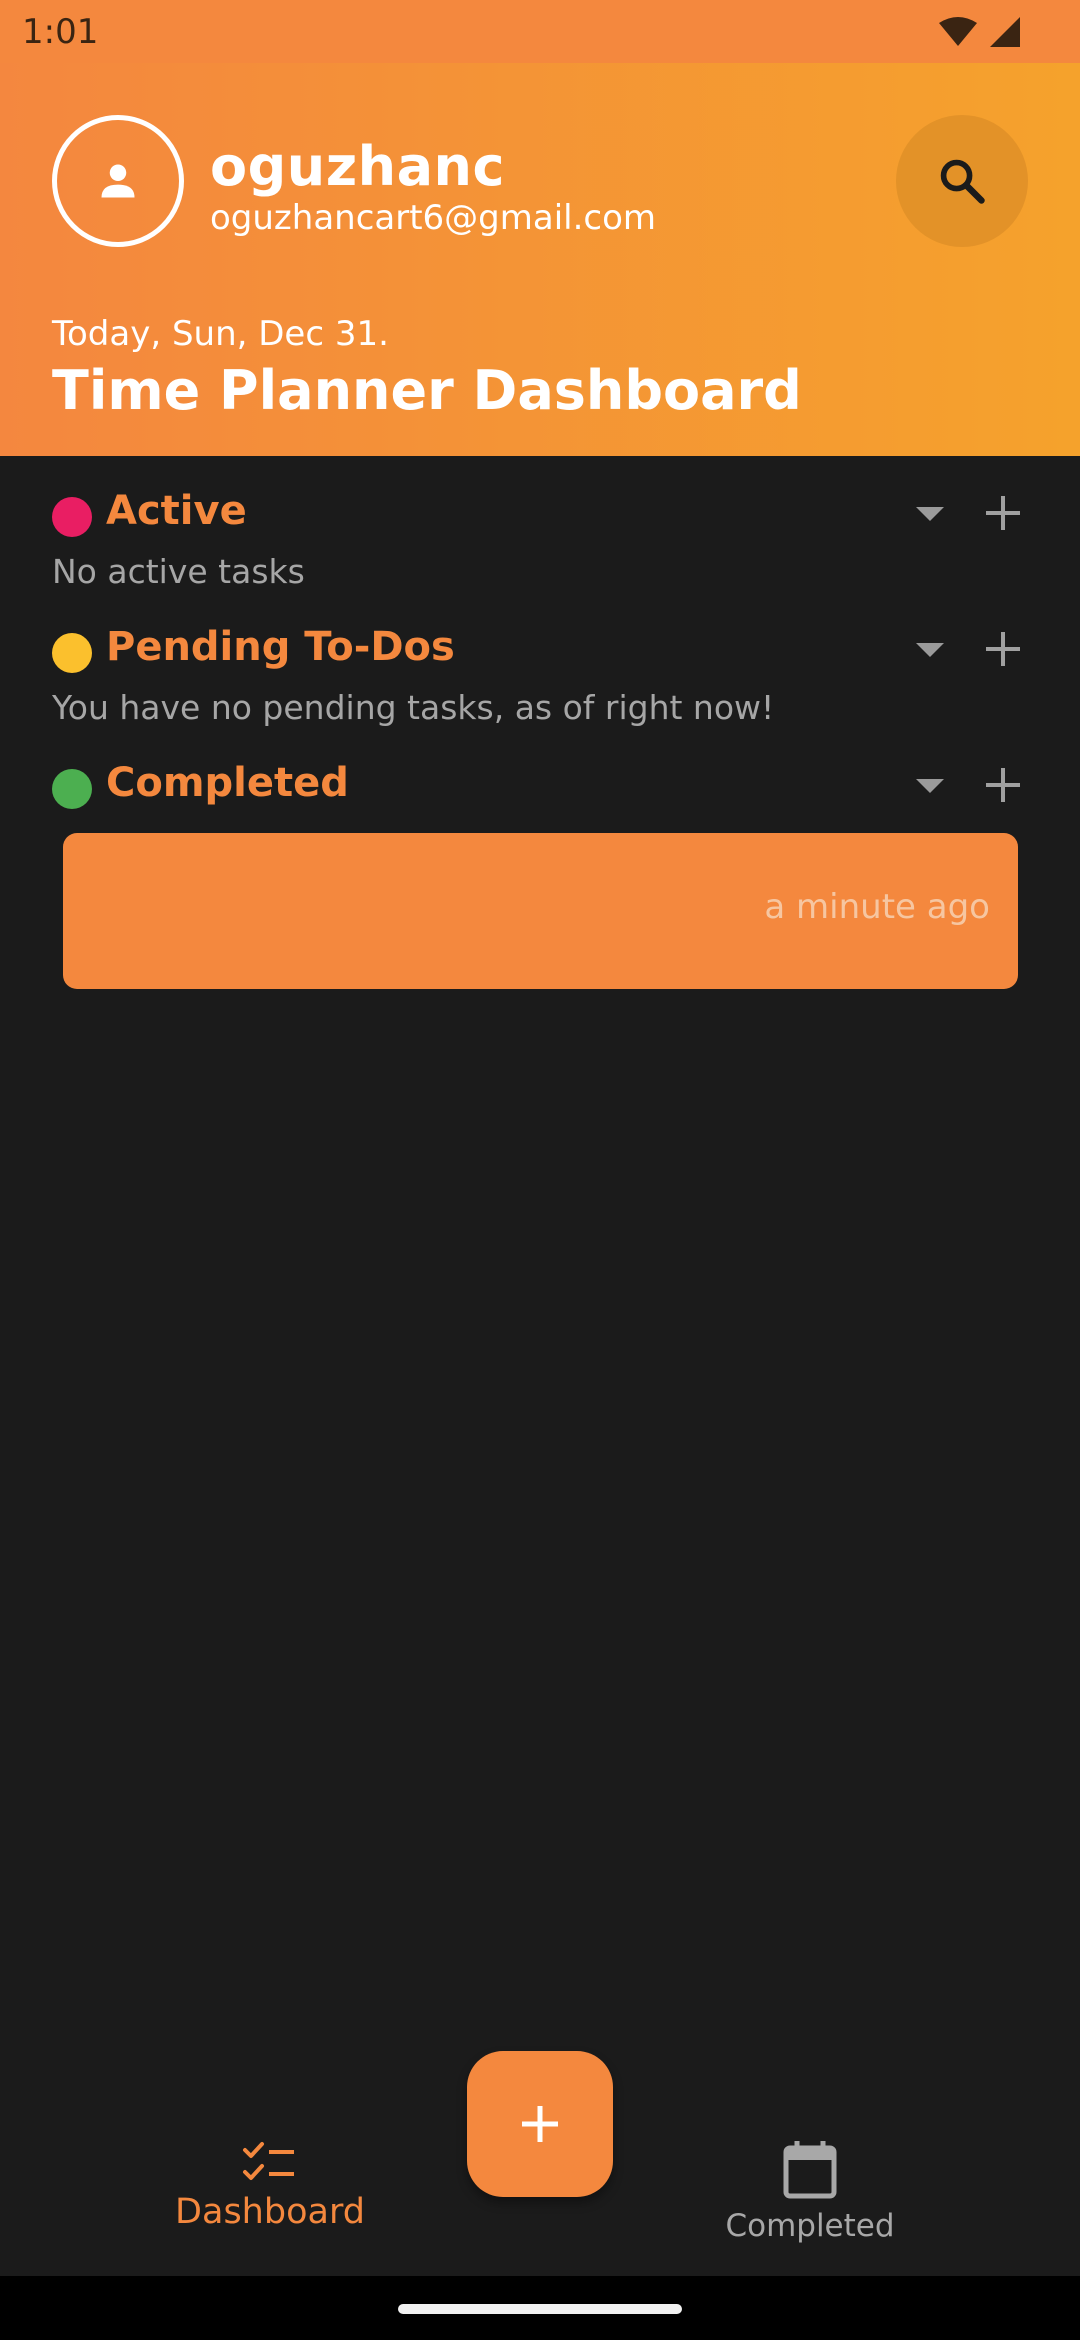  What do you see at coordinates (540, 516) in the screenshot?
I see `section-header-active: Active` at bounding box center [540, 516].